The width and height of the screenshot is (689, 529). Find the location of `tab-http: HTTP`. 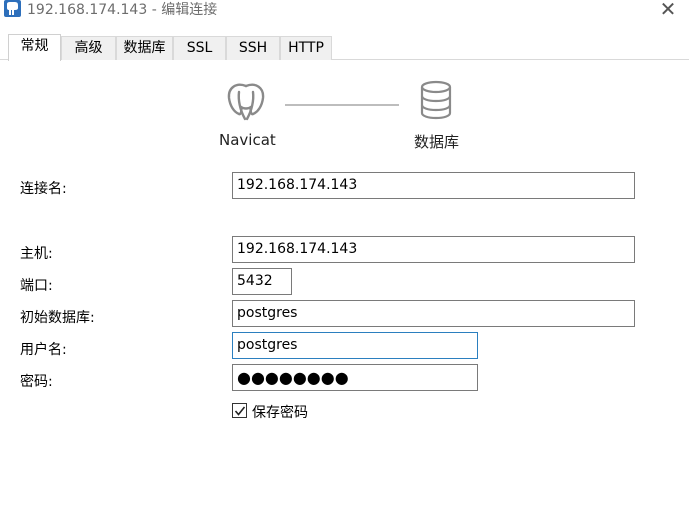

tab-http: HTTP is located at coordinates (306, 48).